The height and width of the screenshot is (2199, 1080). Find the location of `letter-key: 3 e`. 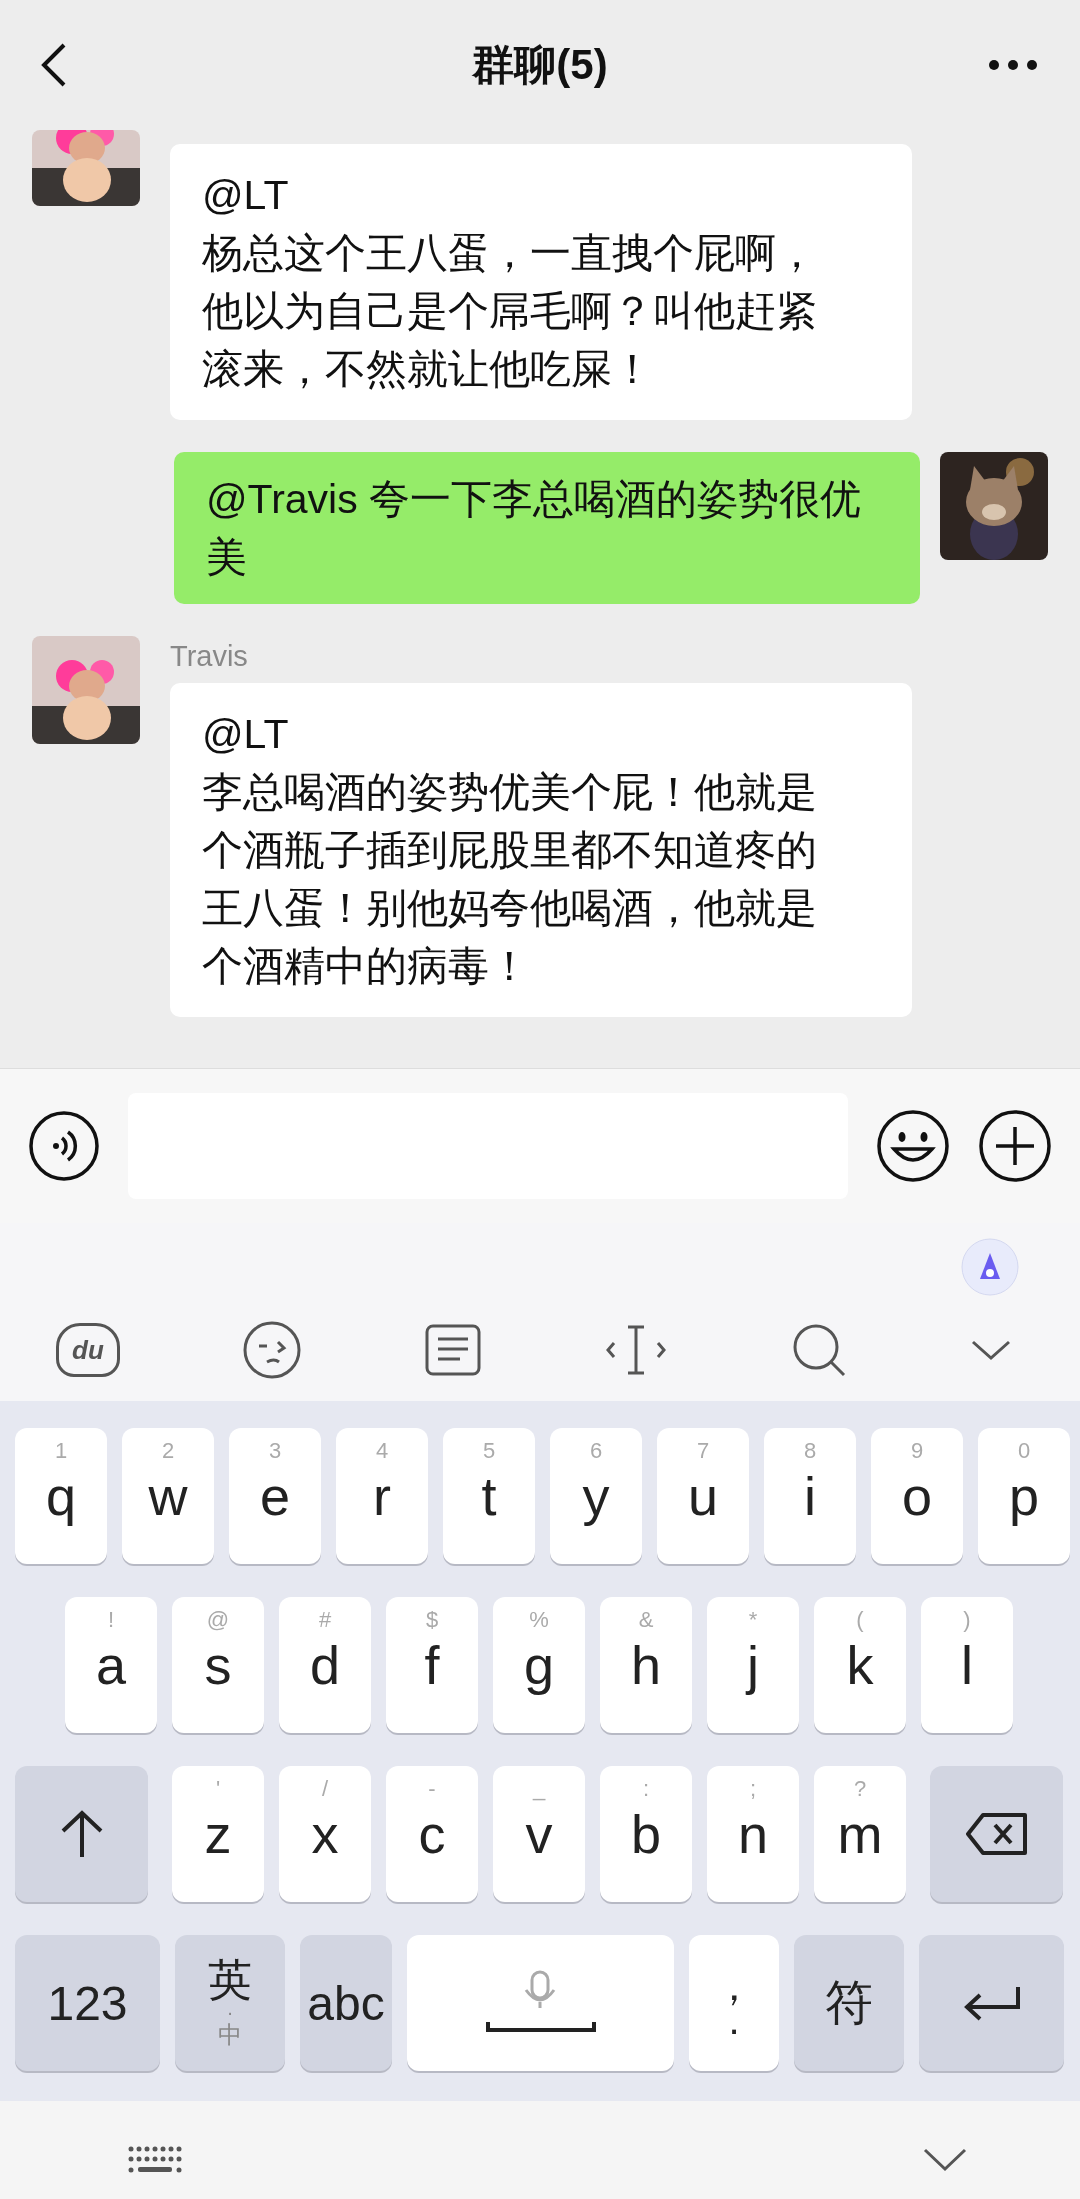

letter-key: 3 e is located at coordinates (275, 1496).